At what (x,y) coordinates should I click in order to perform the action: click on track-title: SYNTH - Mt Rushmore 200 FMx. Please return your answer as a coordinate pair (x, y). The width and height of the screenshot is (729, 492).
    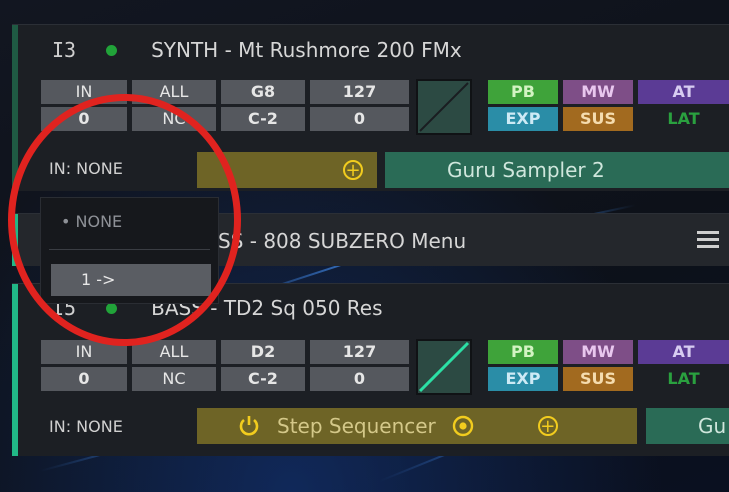
    Looking at the image, I should click on (306, 50).